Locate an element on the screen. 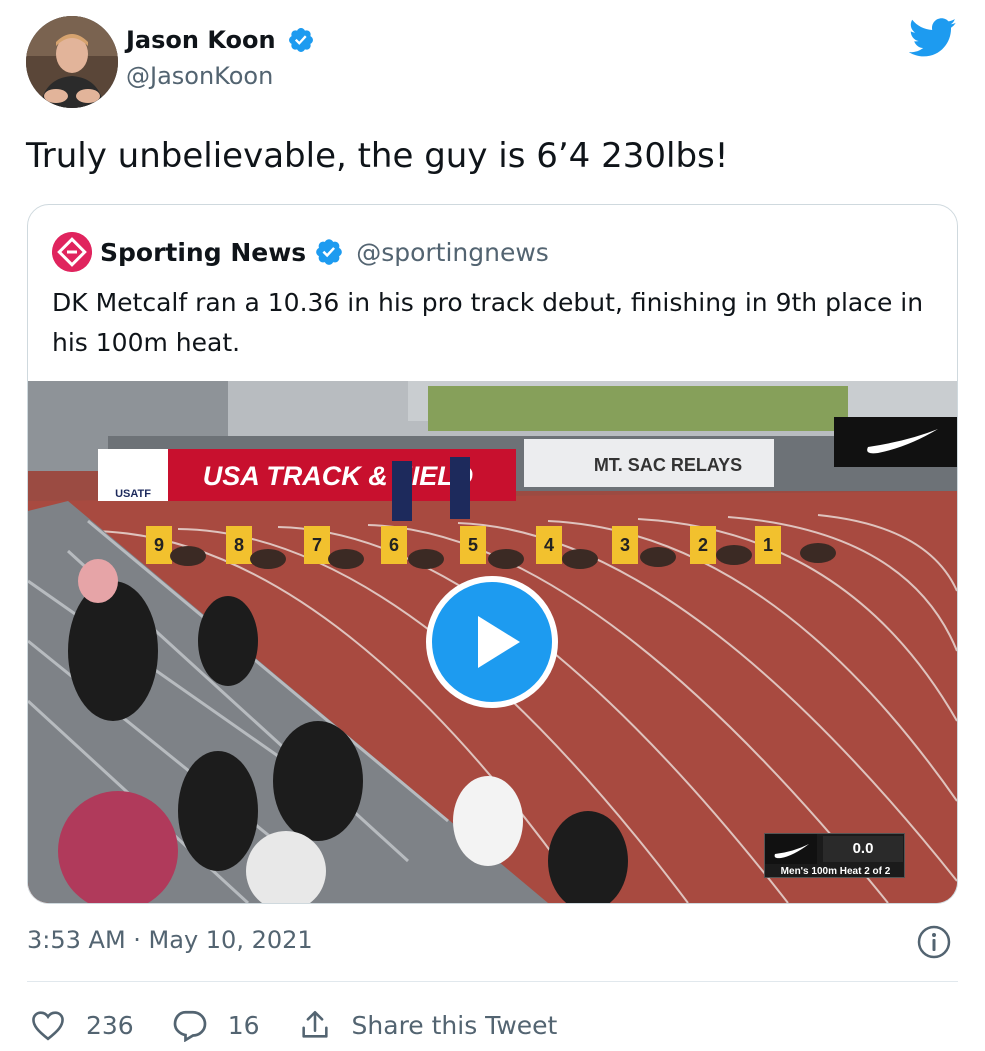 Image resolution: width=985 pixels, height=1051 pixels. tweet-actions: 236 16 Share this Tweet is located at coordinates (312, 1025).